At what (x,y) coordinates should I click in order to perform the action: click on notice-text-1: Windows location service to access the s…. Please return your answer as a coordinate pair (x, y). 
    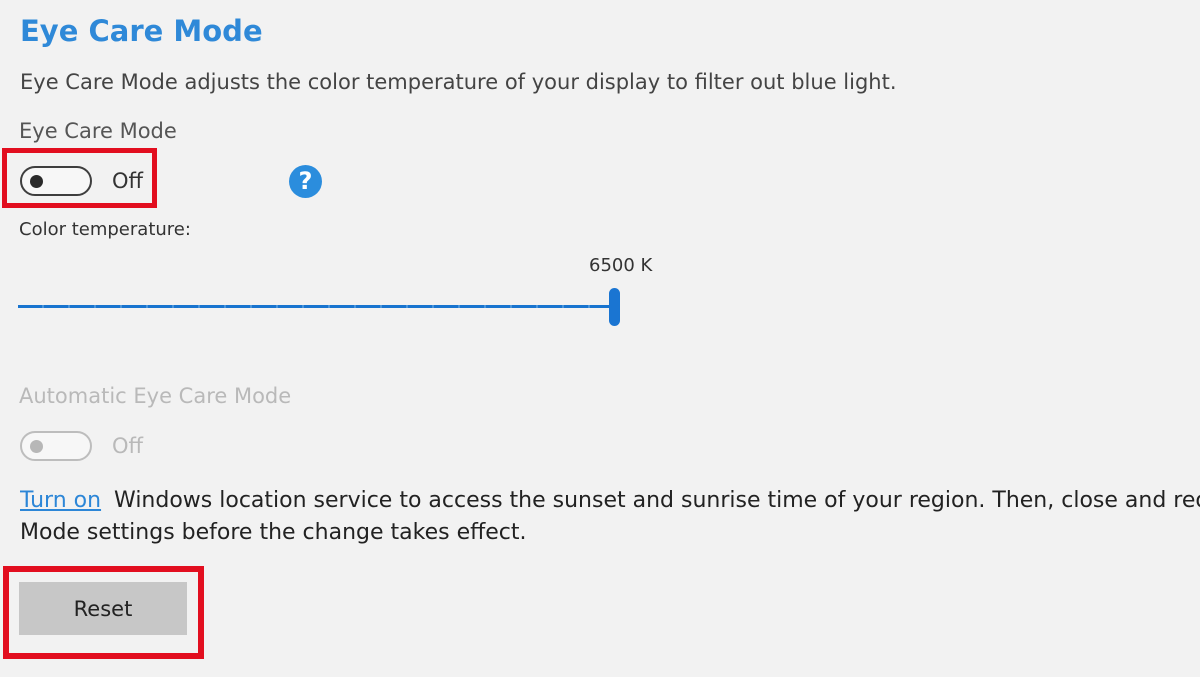
    Looking at the image, I should click on (657, 500).